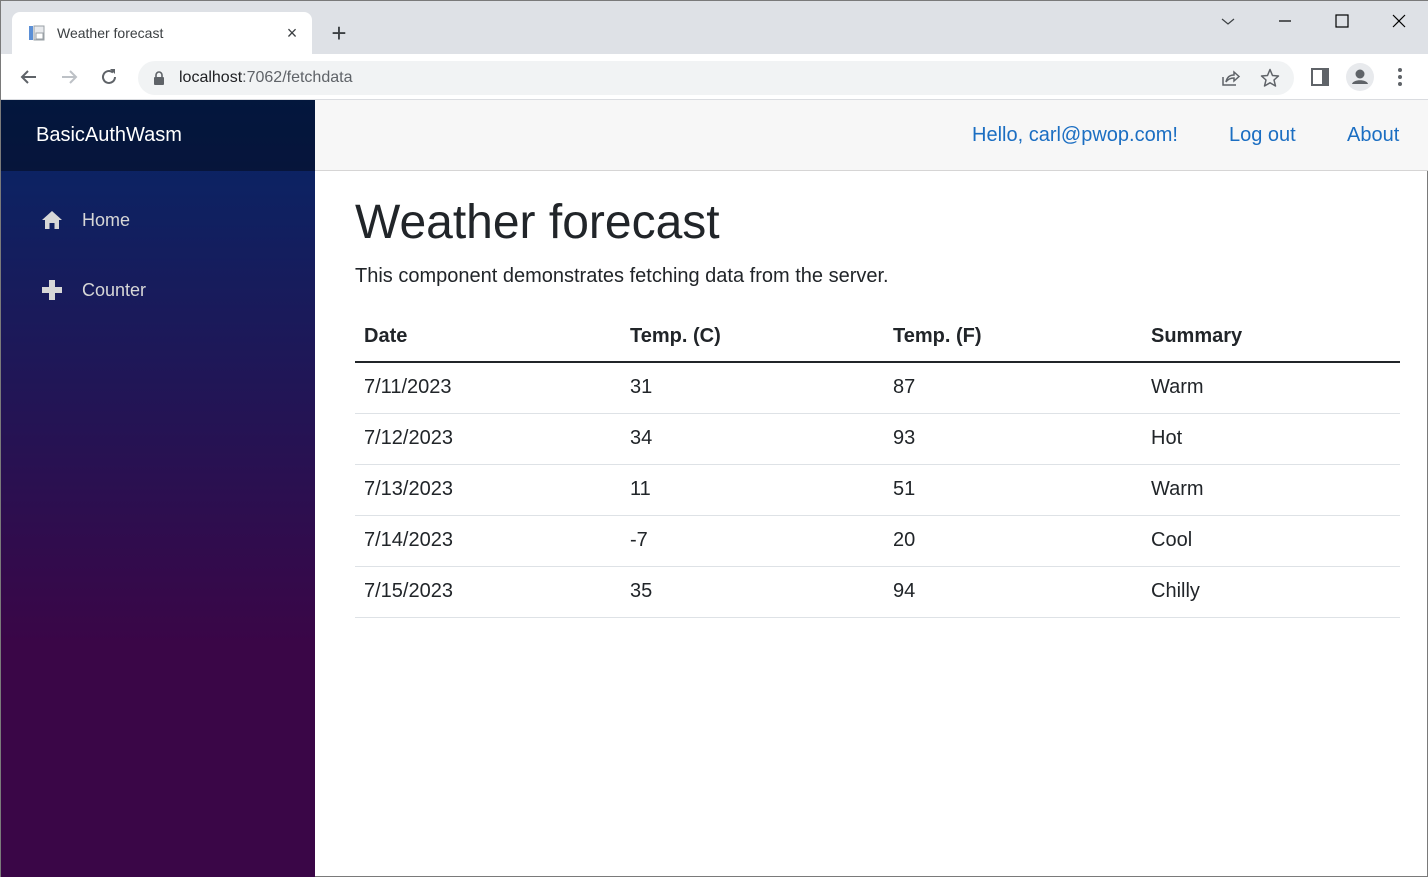  What do you see at coordinates (1373, 135) in the screenshot?
I see `about-link: About` at bounding box center [1373, 135].